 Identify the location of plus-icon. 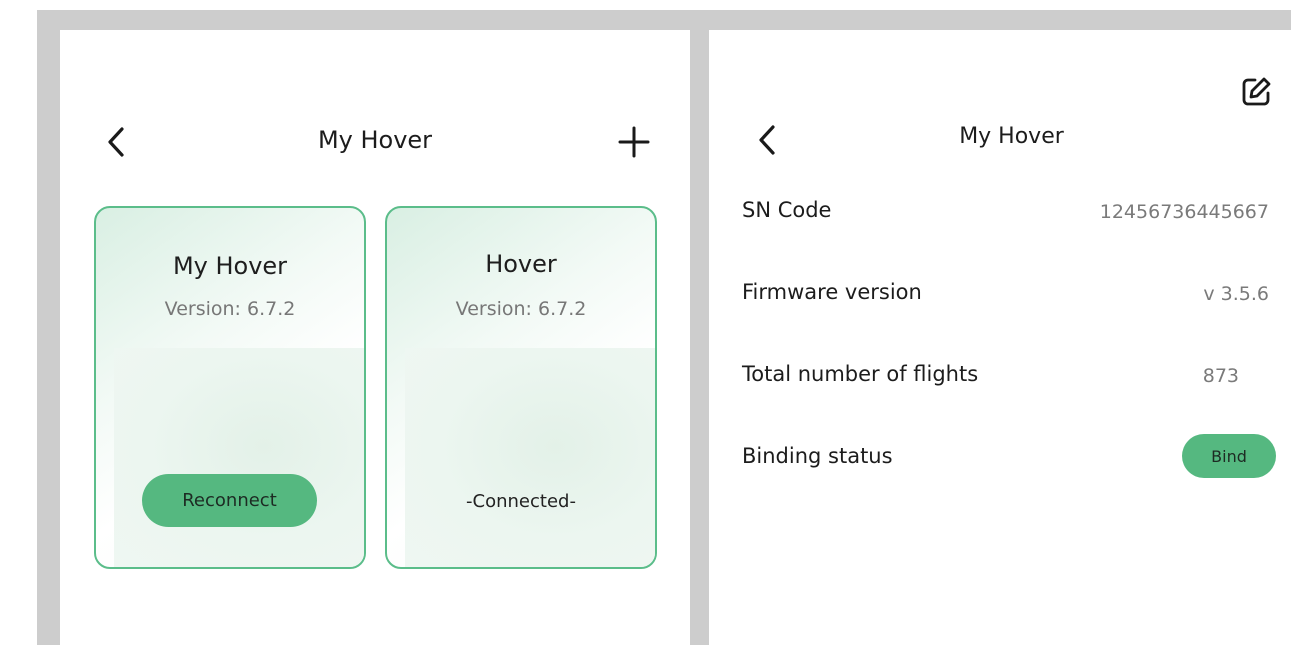
(634, 142).